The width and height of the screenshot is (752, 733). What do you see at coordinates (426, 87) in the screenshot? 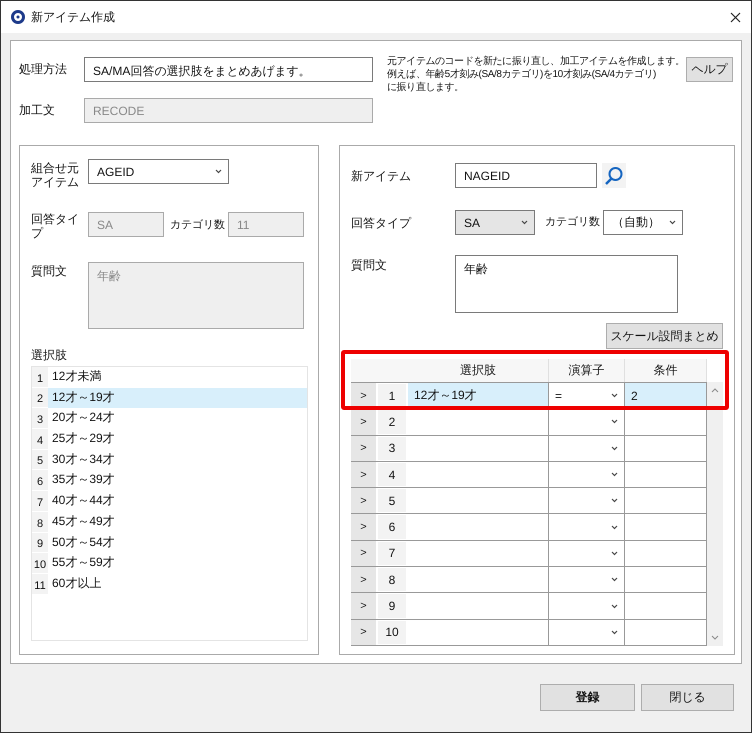
I see `description-text: に振り直します。` at bounding box center [426, 87].